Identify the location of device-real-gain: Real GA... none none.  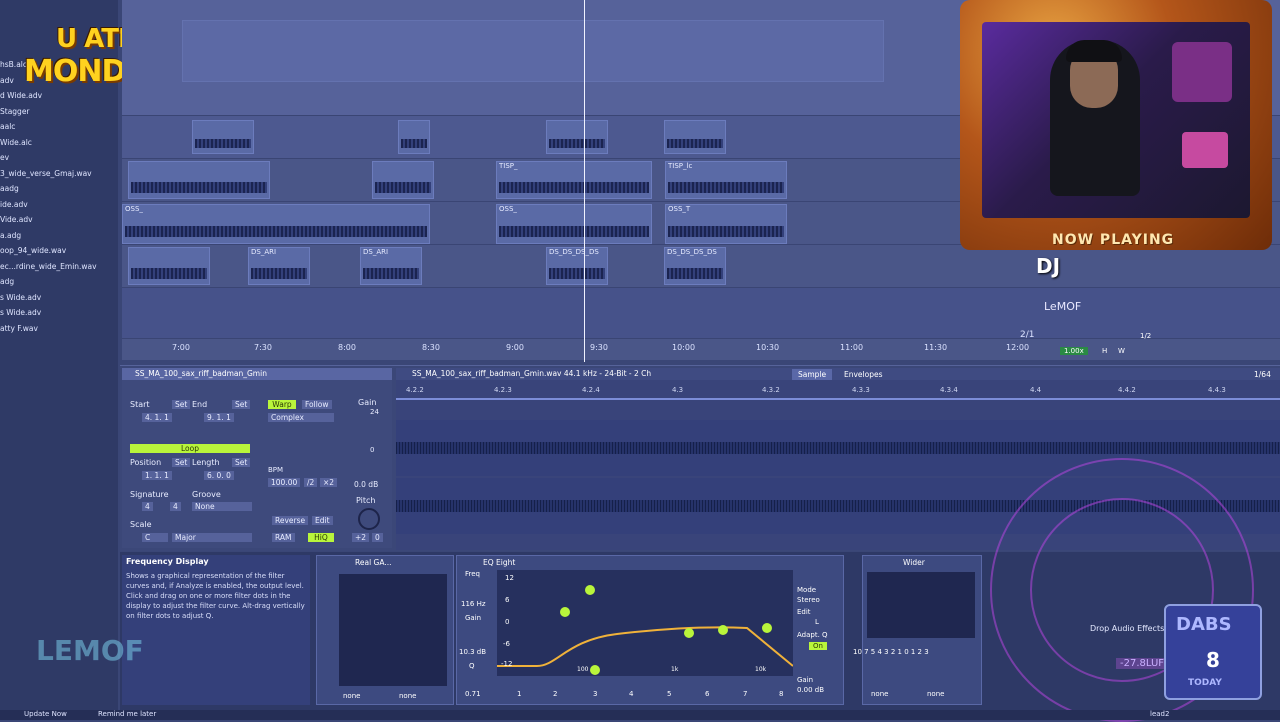
(385, 630).